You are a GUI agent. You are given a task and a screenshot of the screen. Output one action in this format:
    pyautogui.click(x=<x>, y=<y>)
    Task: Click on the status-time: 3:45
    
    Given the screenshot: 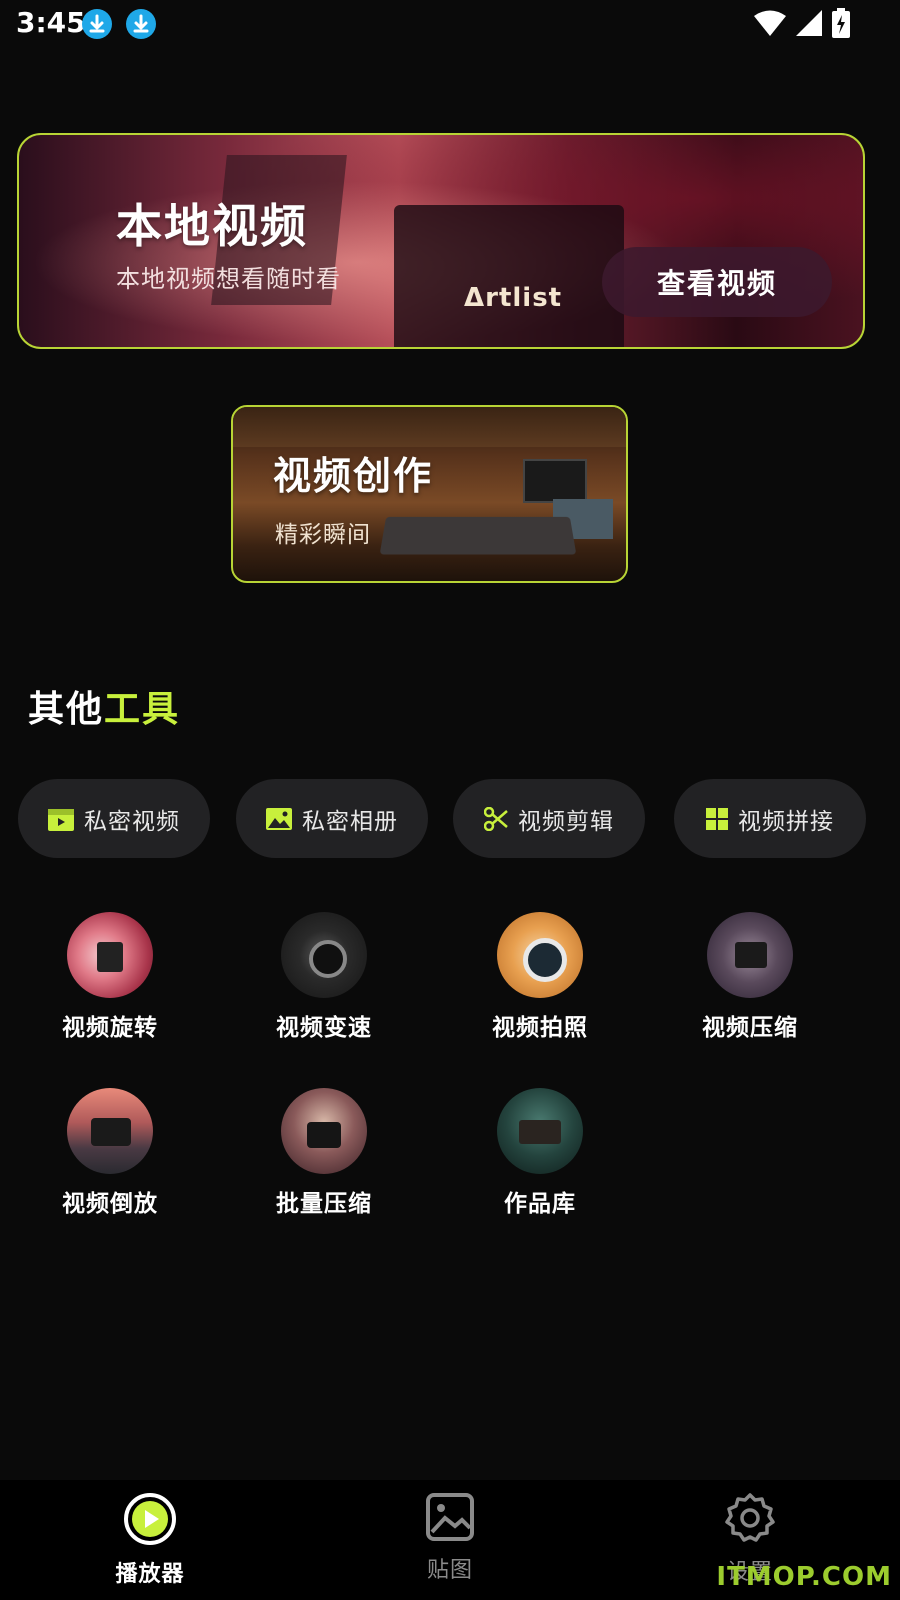 What is the action you would take?
    pyautogui.click(x=51, y=22)
    